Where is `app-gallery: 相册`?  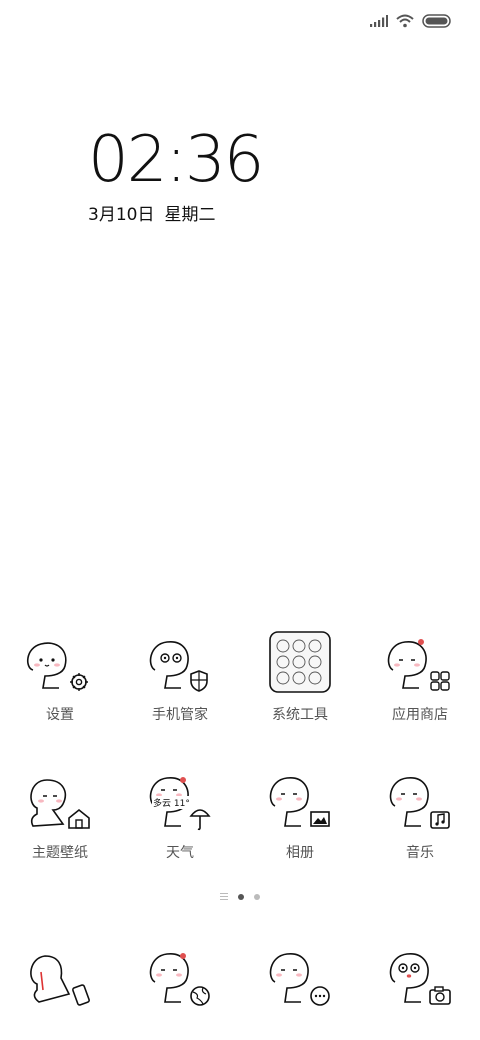
app-gallery: 相册 is located at coordinates (300, 815).